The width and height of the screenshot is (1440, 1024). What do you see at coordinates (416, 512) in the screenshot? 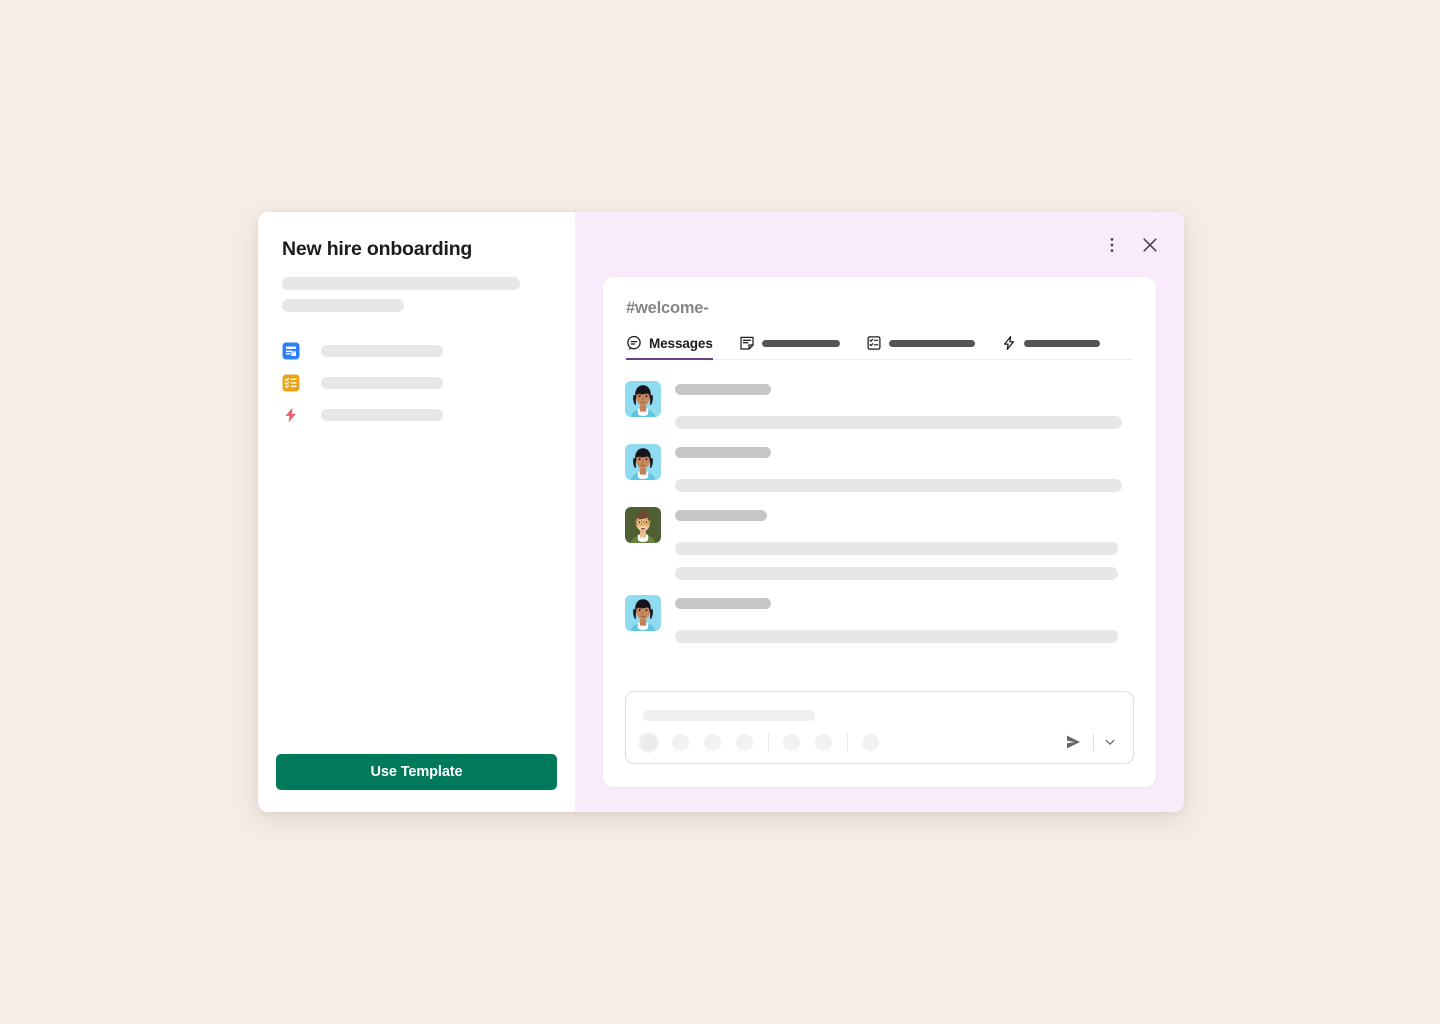
I see `template-details-panel: New hire onboarding Use Template` at bounding box center [416, 512].